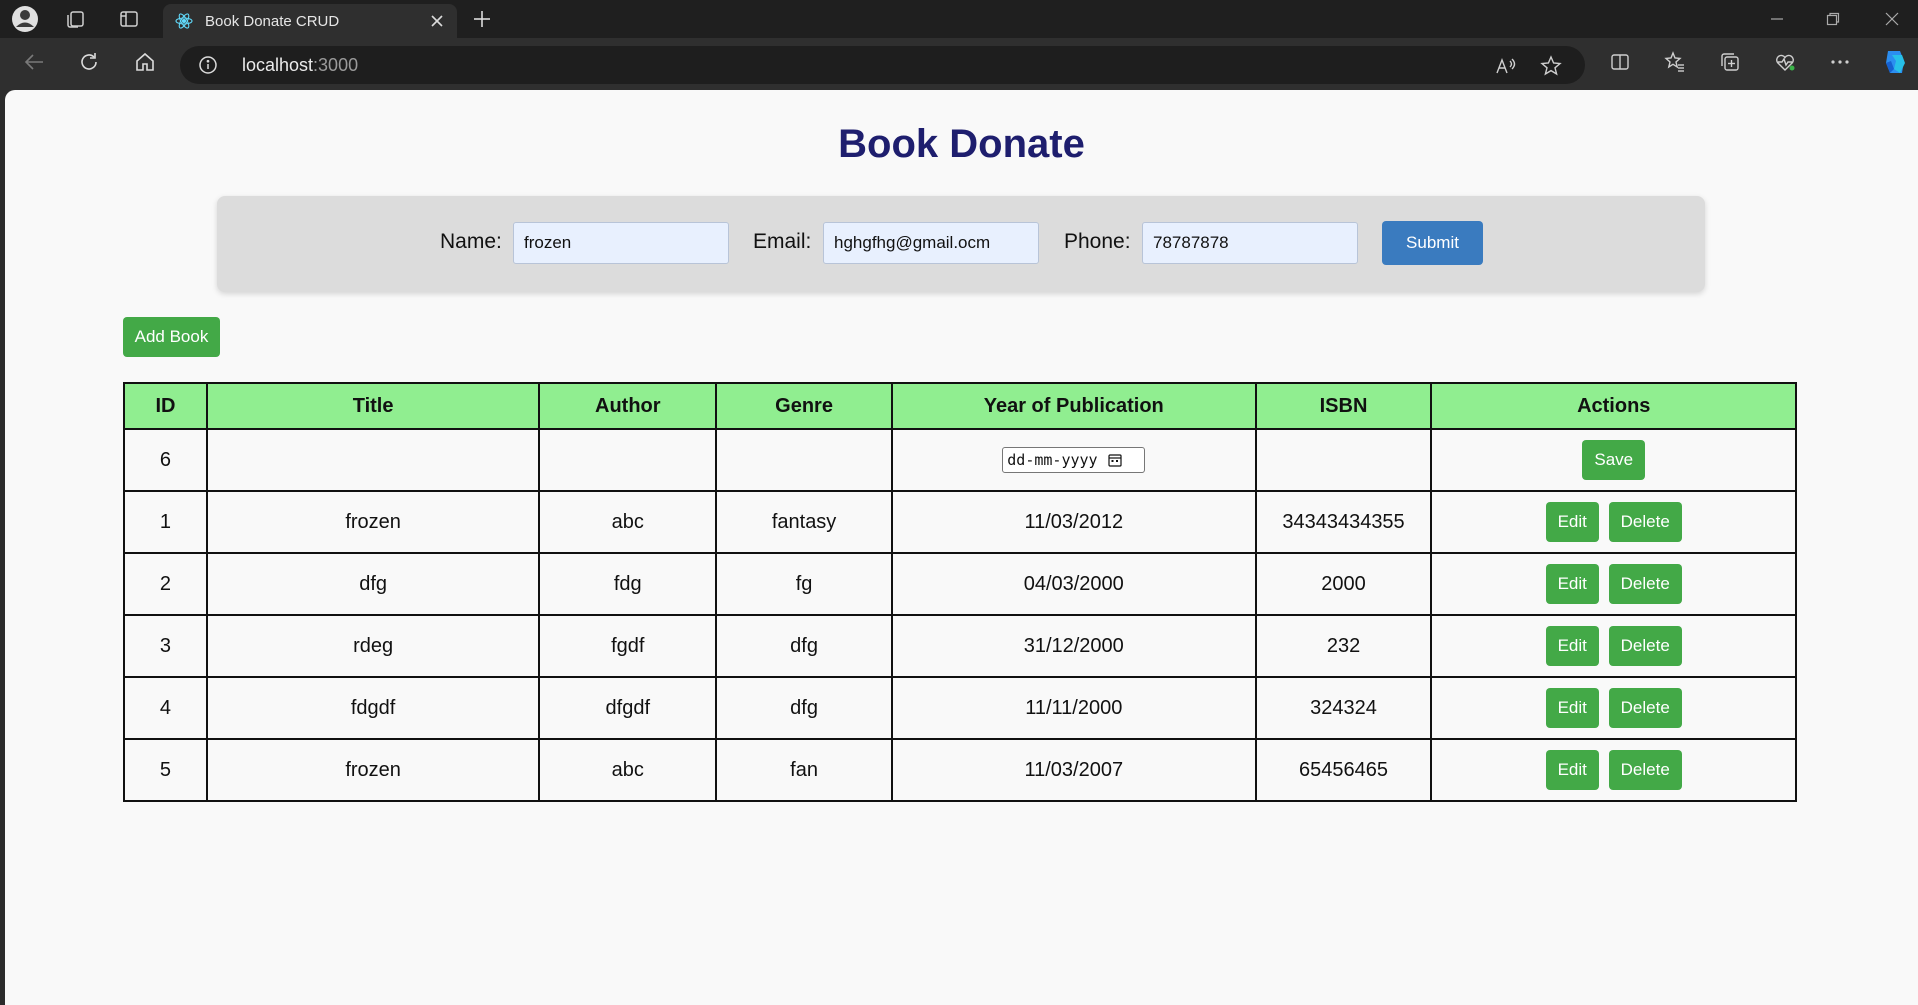  I want to click on back-arrow-icon, so click(34, 62).